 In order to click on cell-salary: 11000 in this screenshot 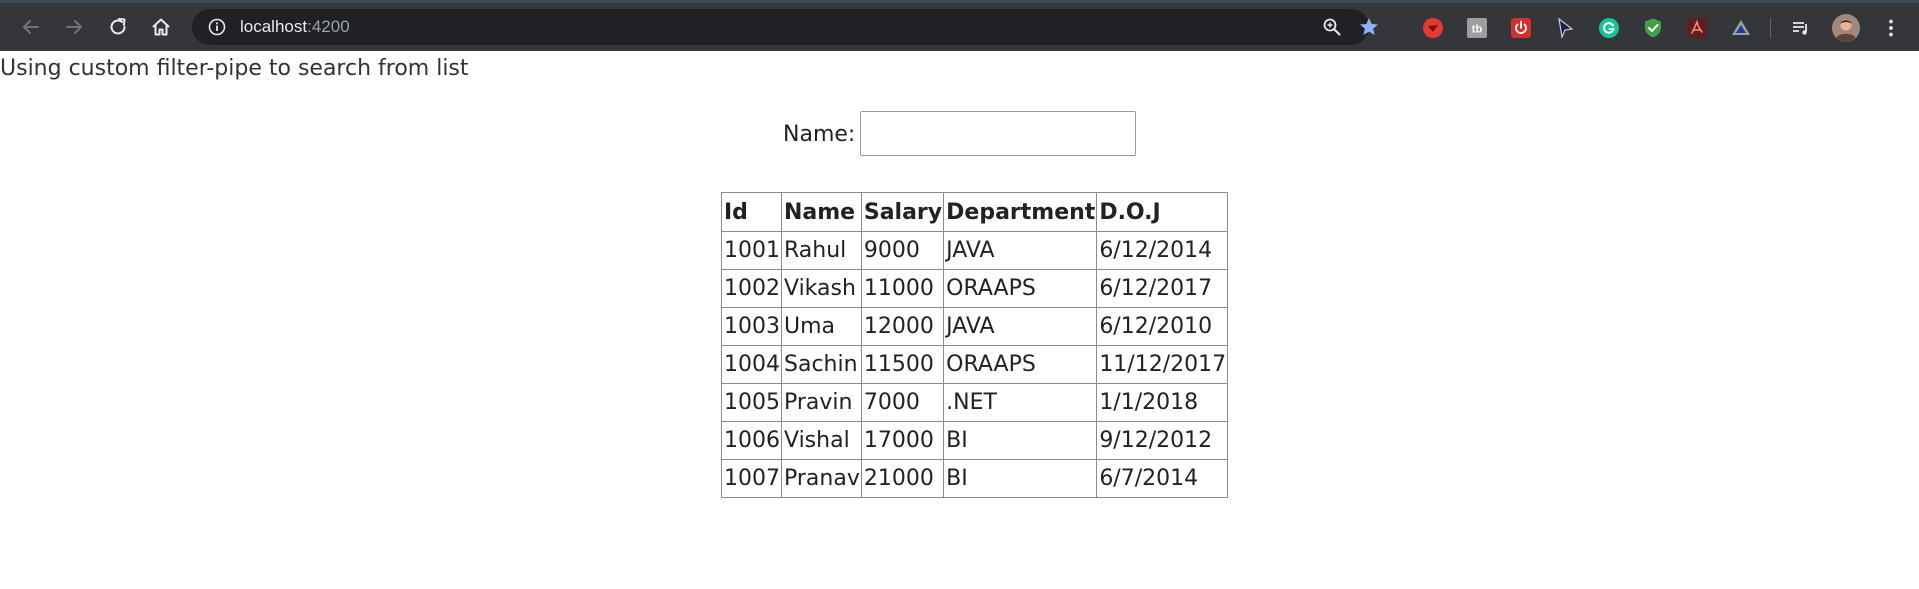, I will do `click(902, 288)`.